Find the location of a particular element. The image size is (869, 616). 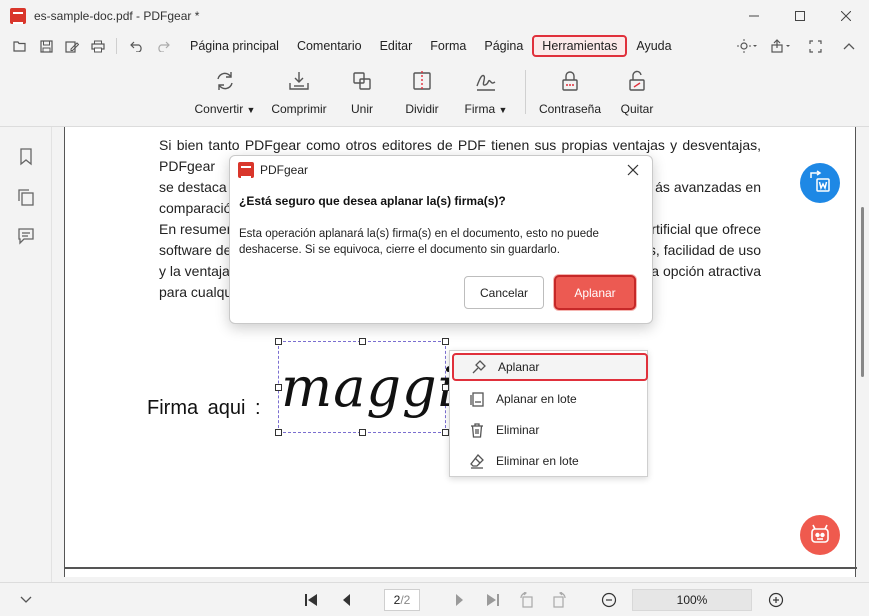

comment-icon is located at coordinates (26, 236).